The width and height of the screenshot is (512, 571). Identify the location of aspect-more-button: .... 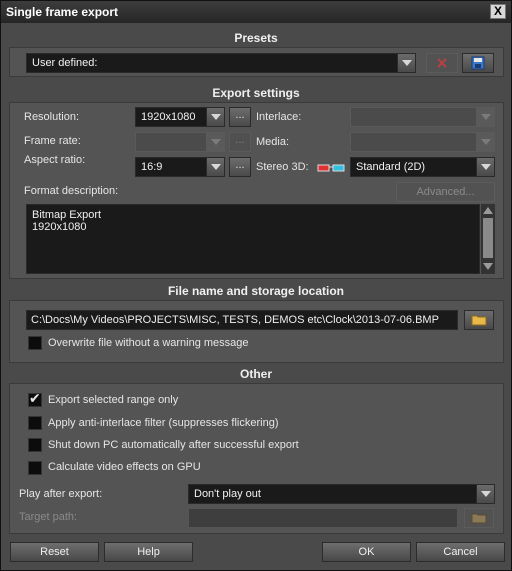
(240, 167).